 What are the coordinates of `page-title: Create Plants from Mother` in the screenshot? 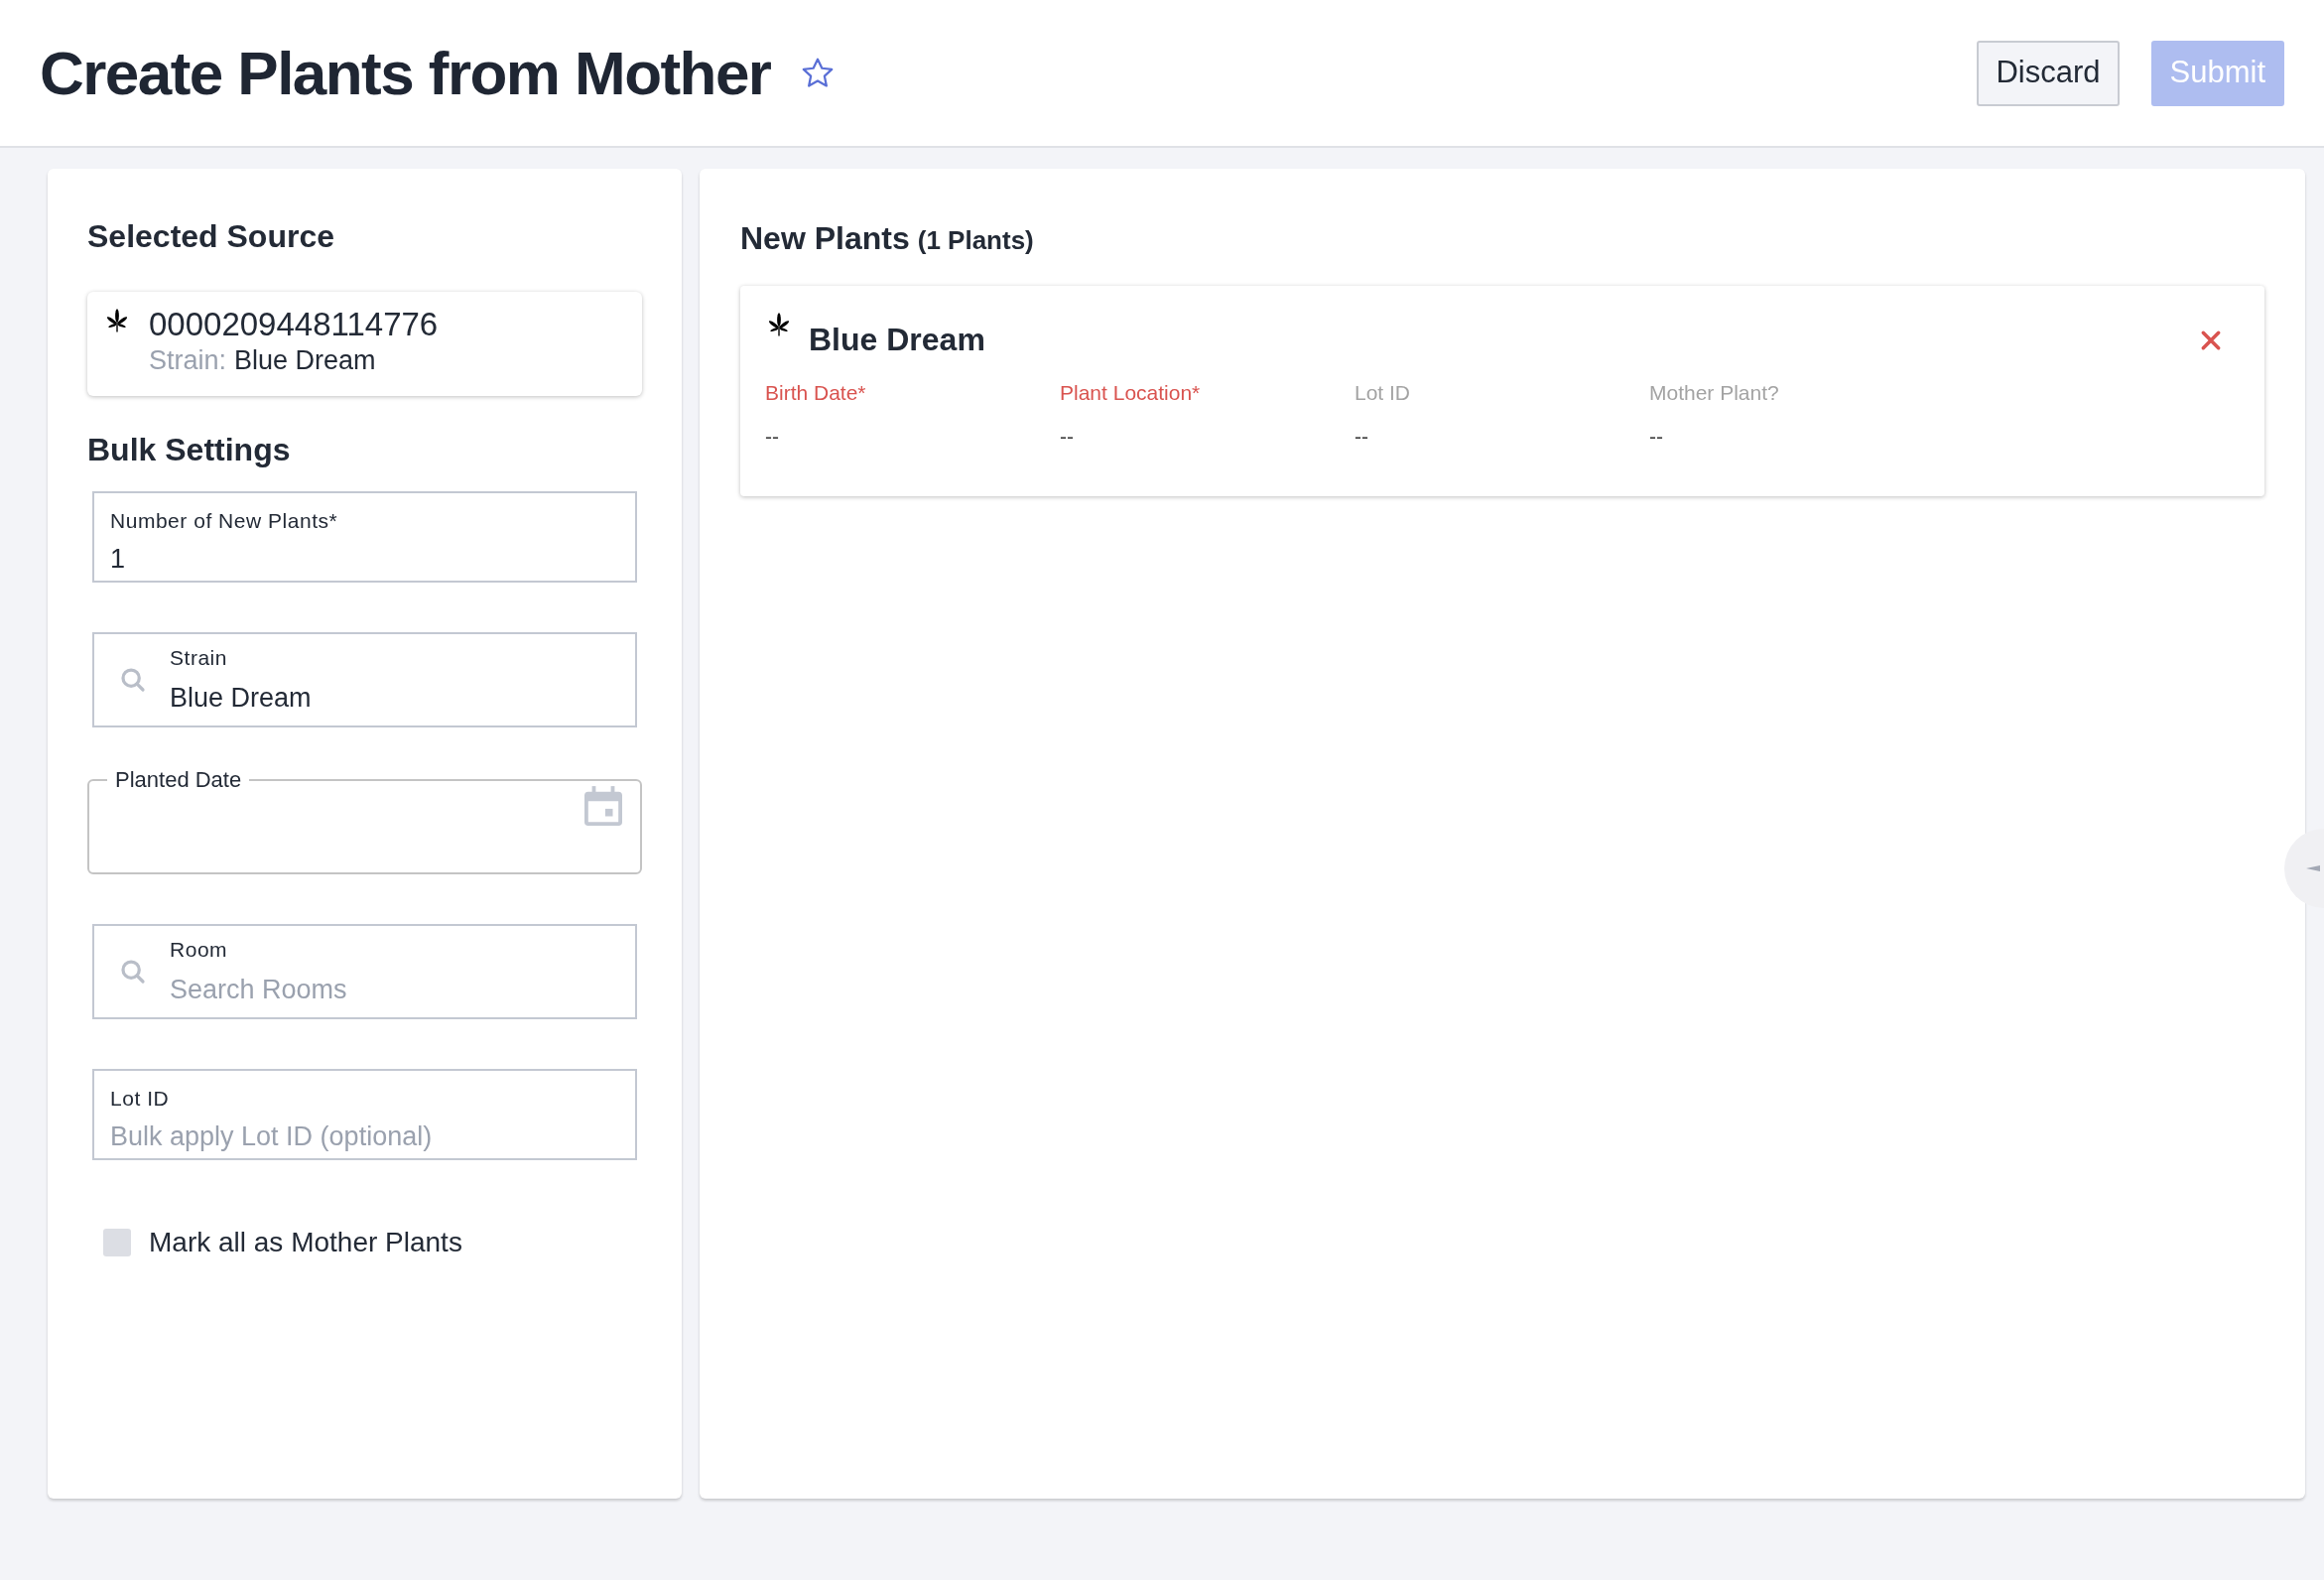 It's located at (405, 73).